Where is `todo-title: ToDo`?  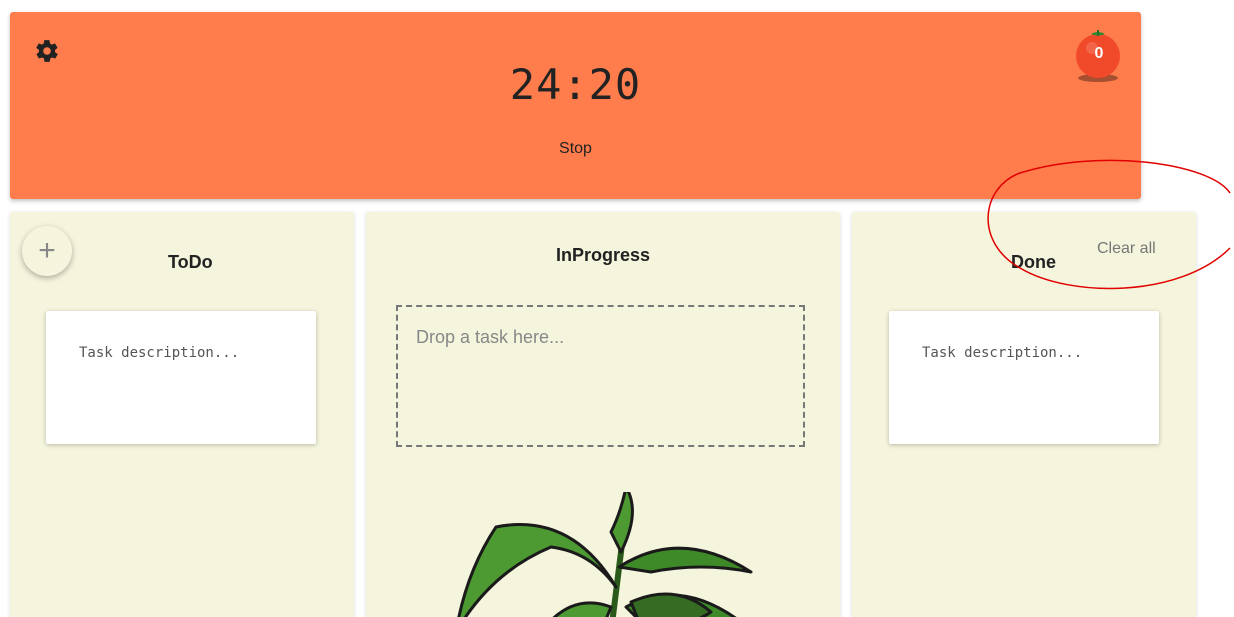
todo-title: ToDo is located at coordinates (190, 262).